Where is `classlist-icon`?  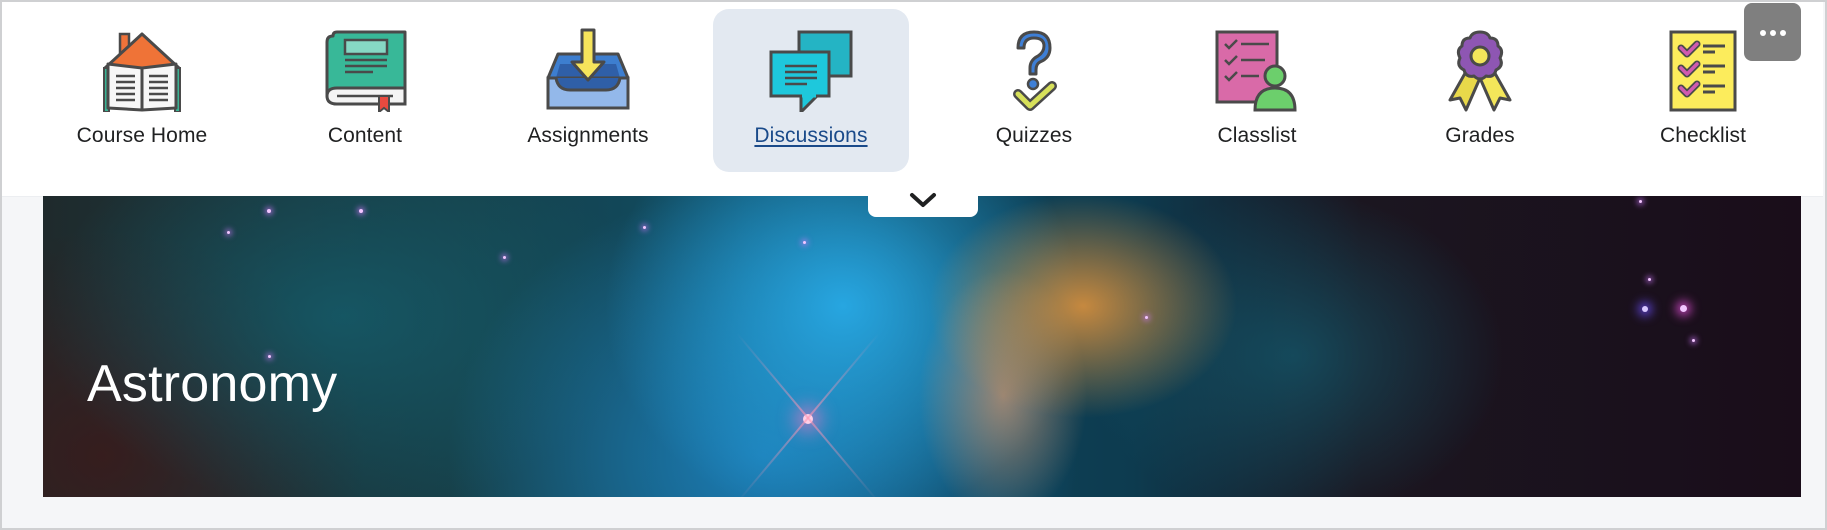
classlist-icon is located at coordinates (1257, 70).